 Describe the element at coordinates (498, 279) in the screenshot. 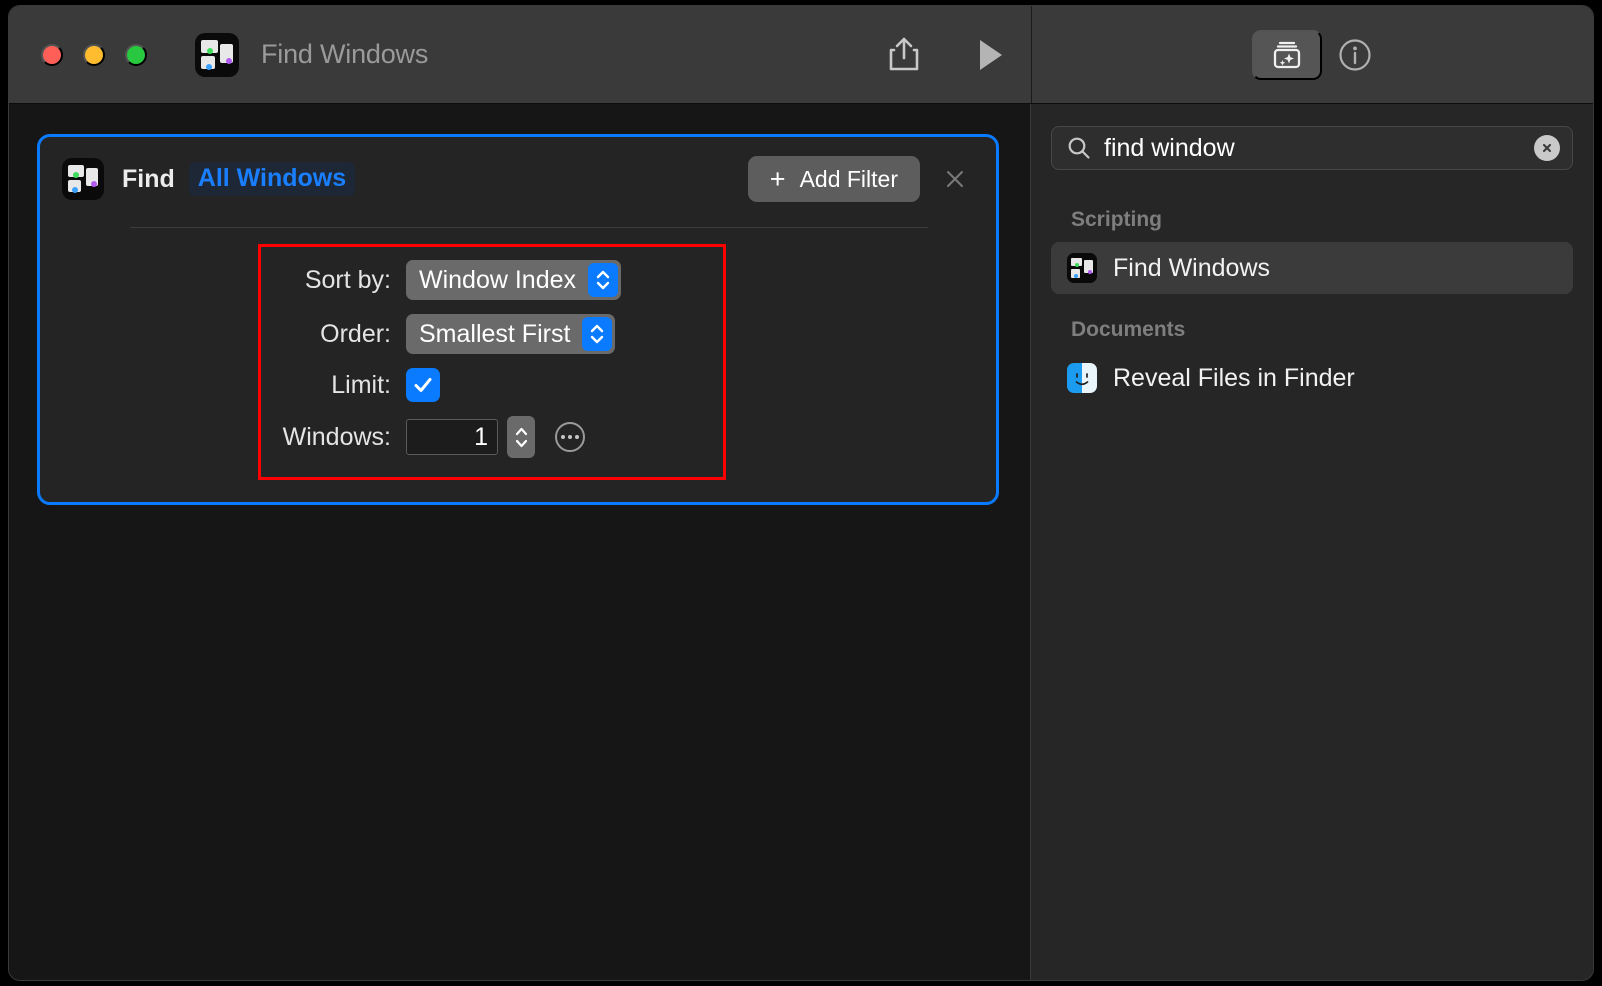

I see `sort-by-value: Window Index` at that location.